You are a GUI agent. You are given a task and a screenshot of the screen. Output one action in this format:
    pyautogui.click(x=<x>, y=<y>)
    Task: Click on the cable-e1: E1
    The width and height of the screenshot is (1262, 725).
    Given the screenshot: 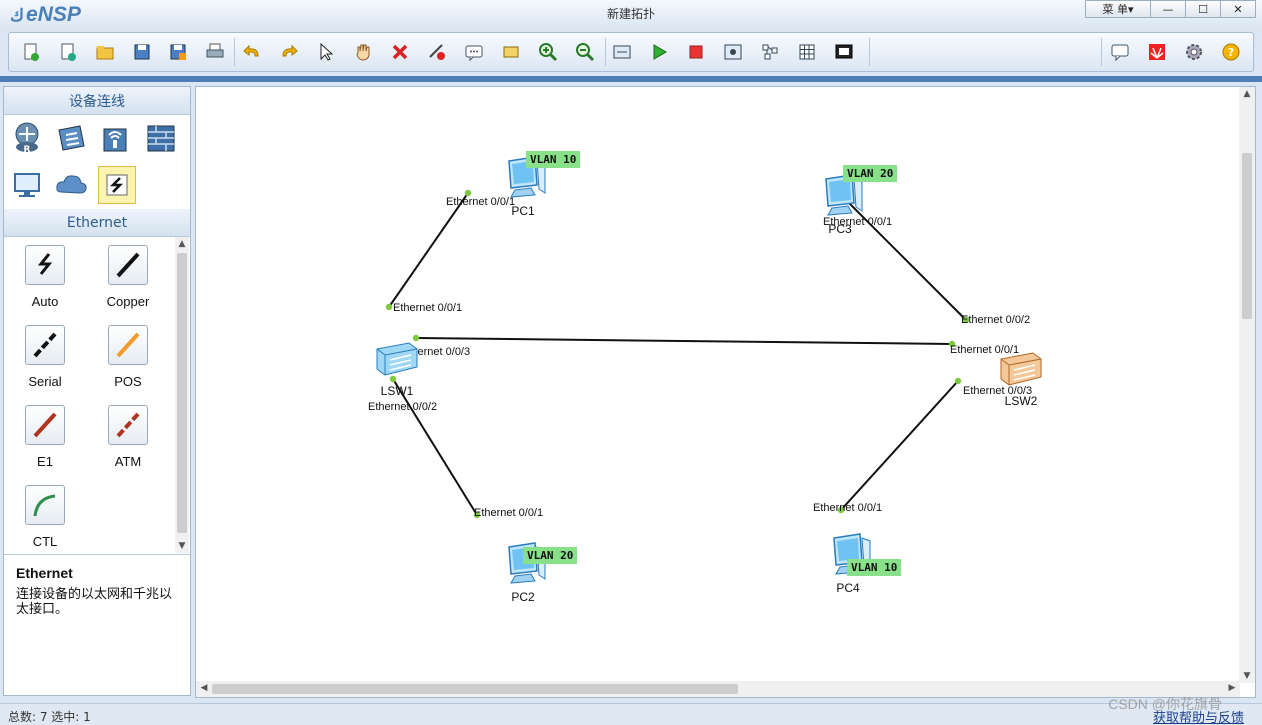 What is the action you would take?
    pyautogui.click(x=45, y=437)
    